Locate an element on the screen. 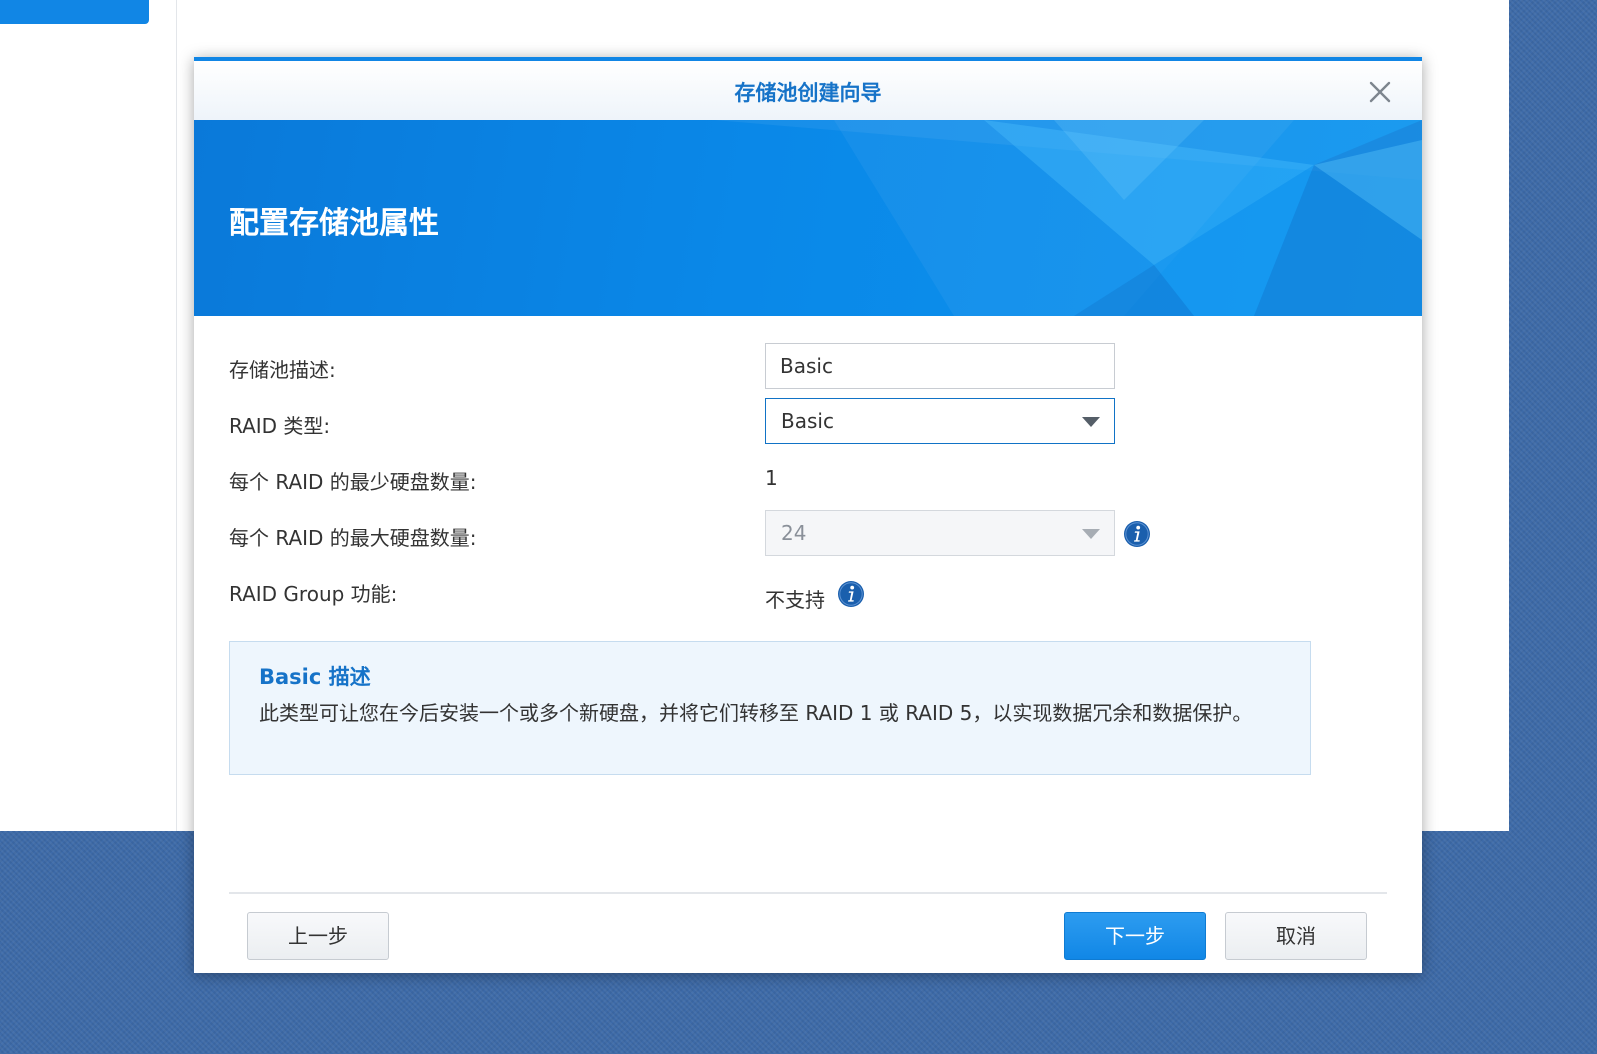 The image size is (1597, 1054). cancel-button: 取消 is located at coordinates (1296, 936).